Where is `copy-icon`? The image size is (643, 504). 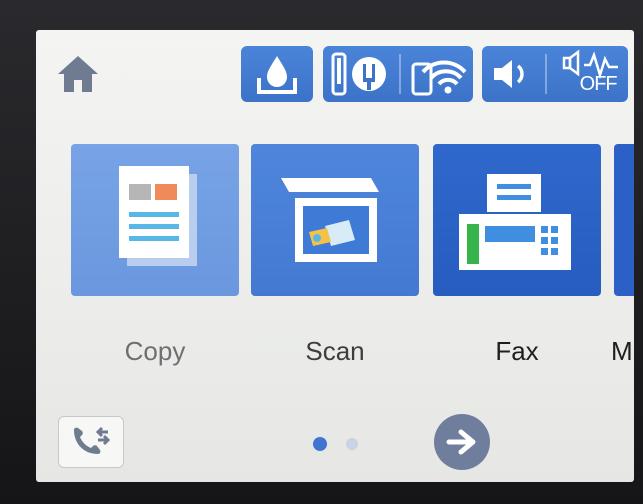 copy-icon is located at coordinates (158, 216).